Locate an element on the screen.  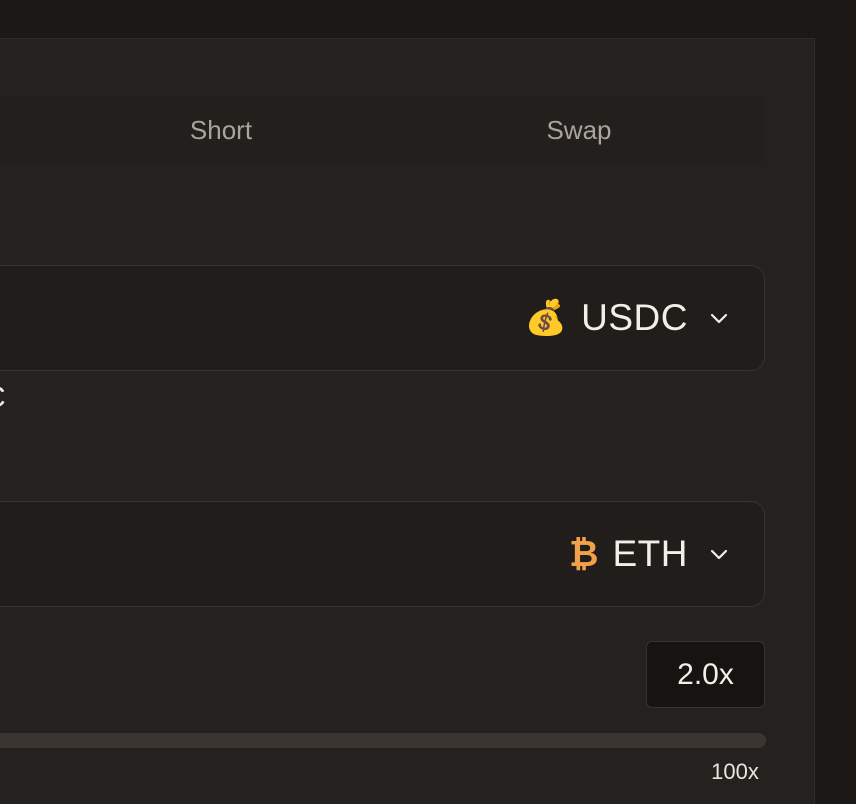
tab-swap: Swap is located at coordinates (579, 130).